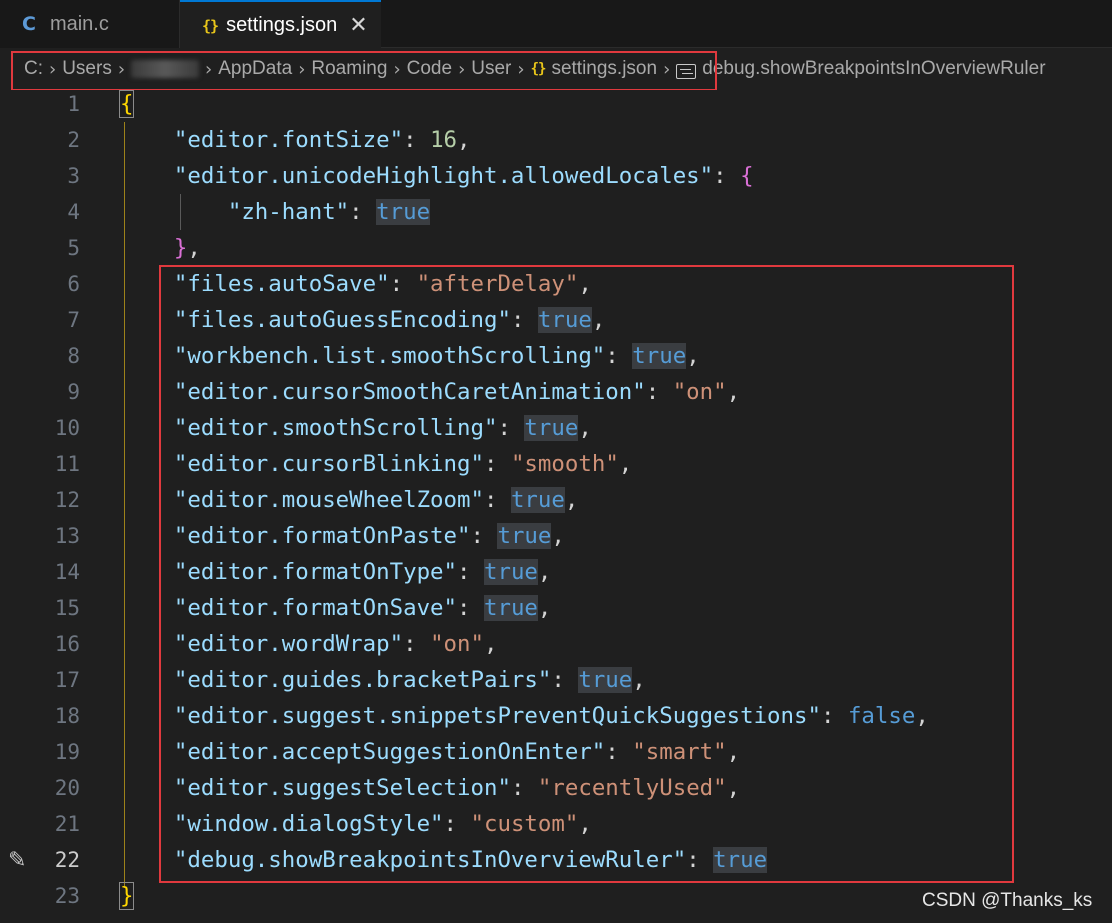 This screenshot has height=923, width=1112. What do you see at coordinates (67, 824) in the screenshot?
I see `line-number: 21` at bounding box center [67, 824].